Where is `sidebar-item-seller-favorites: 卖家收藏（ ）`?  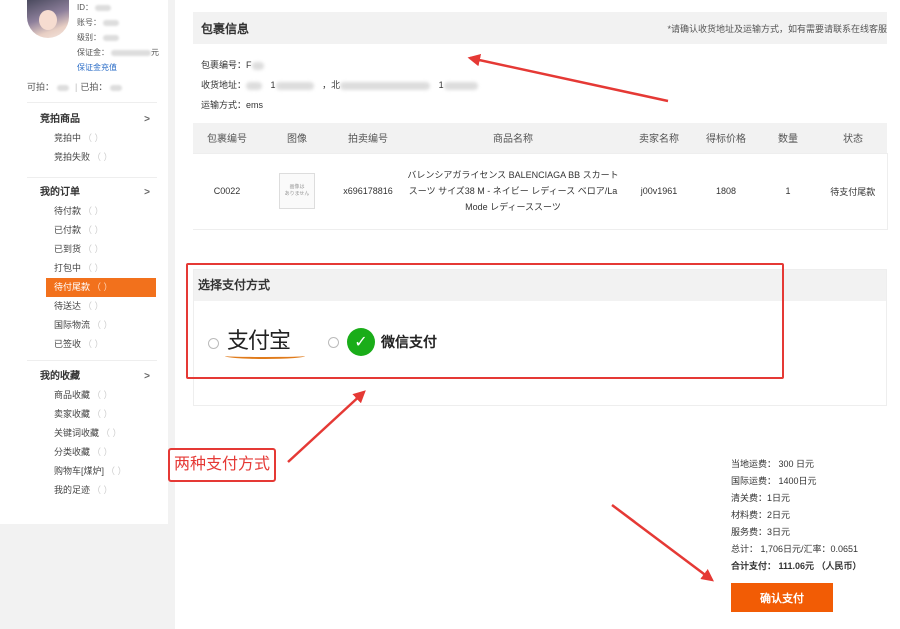 sidebar-item-seller-favorites: 卖家收藏（ ） is located at coordinates (100, 414).